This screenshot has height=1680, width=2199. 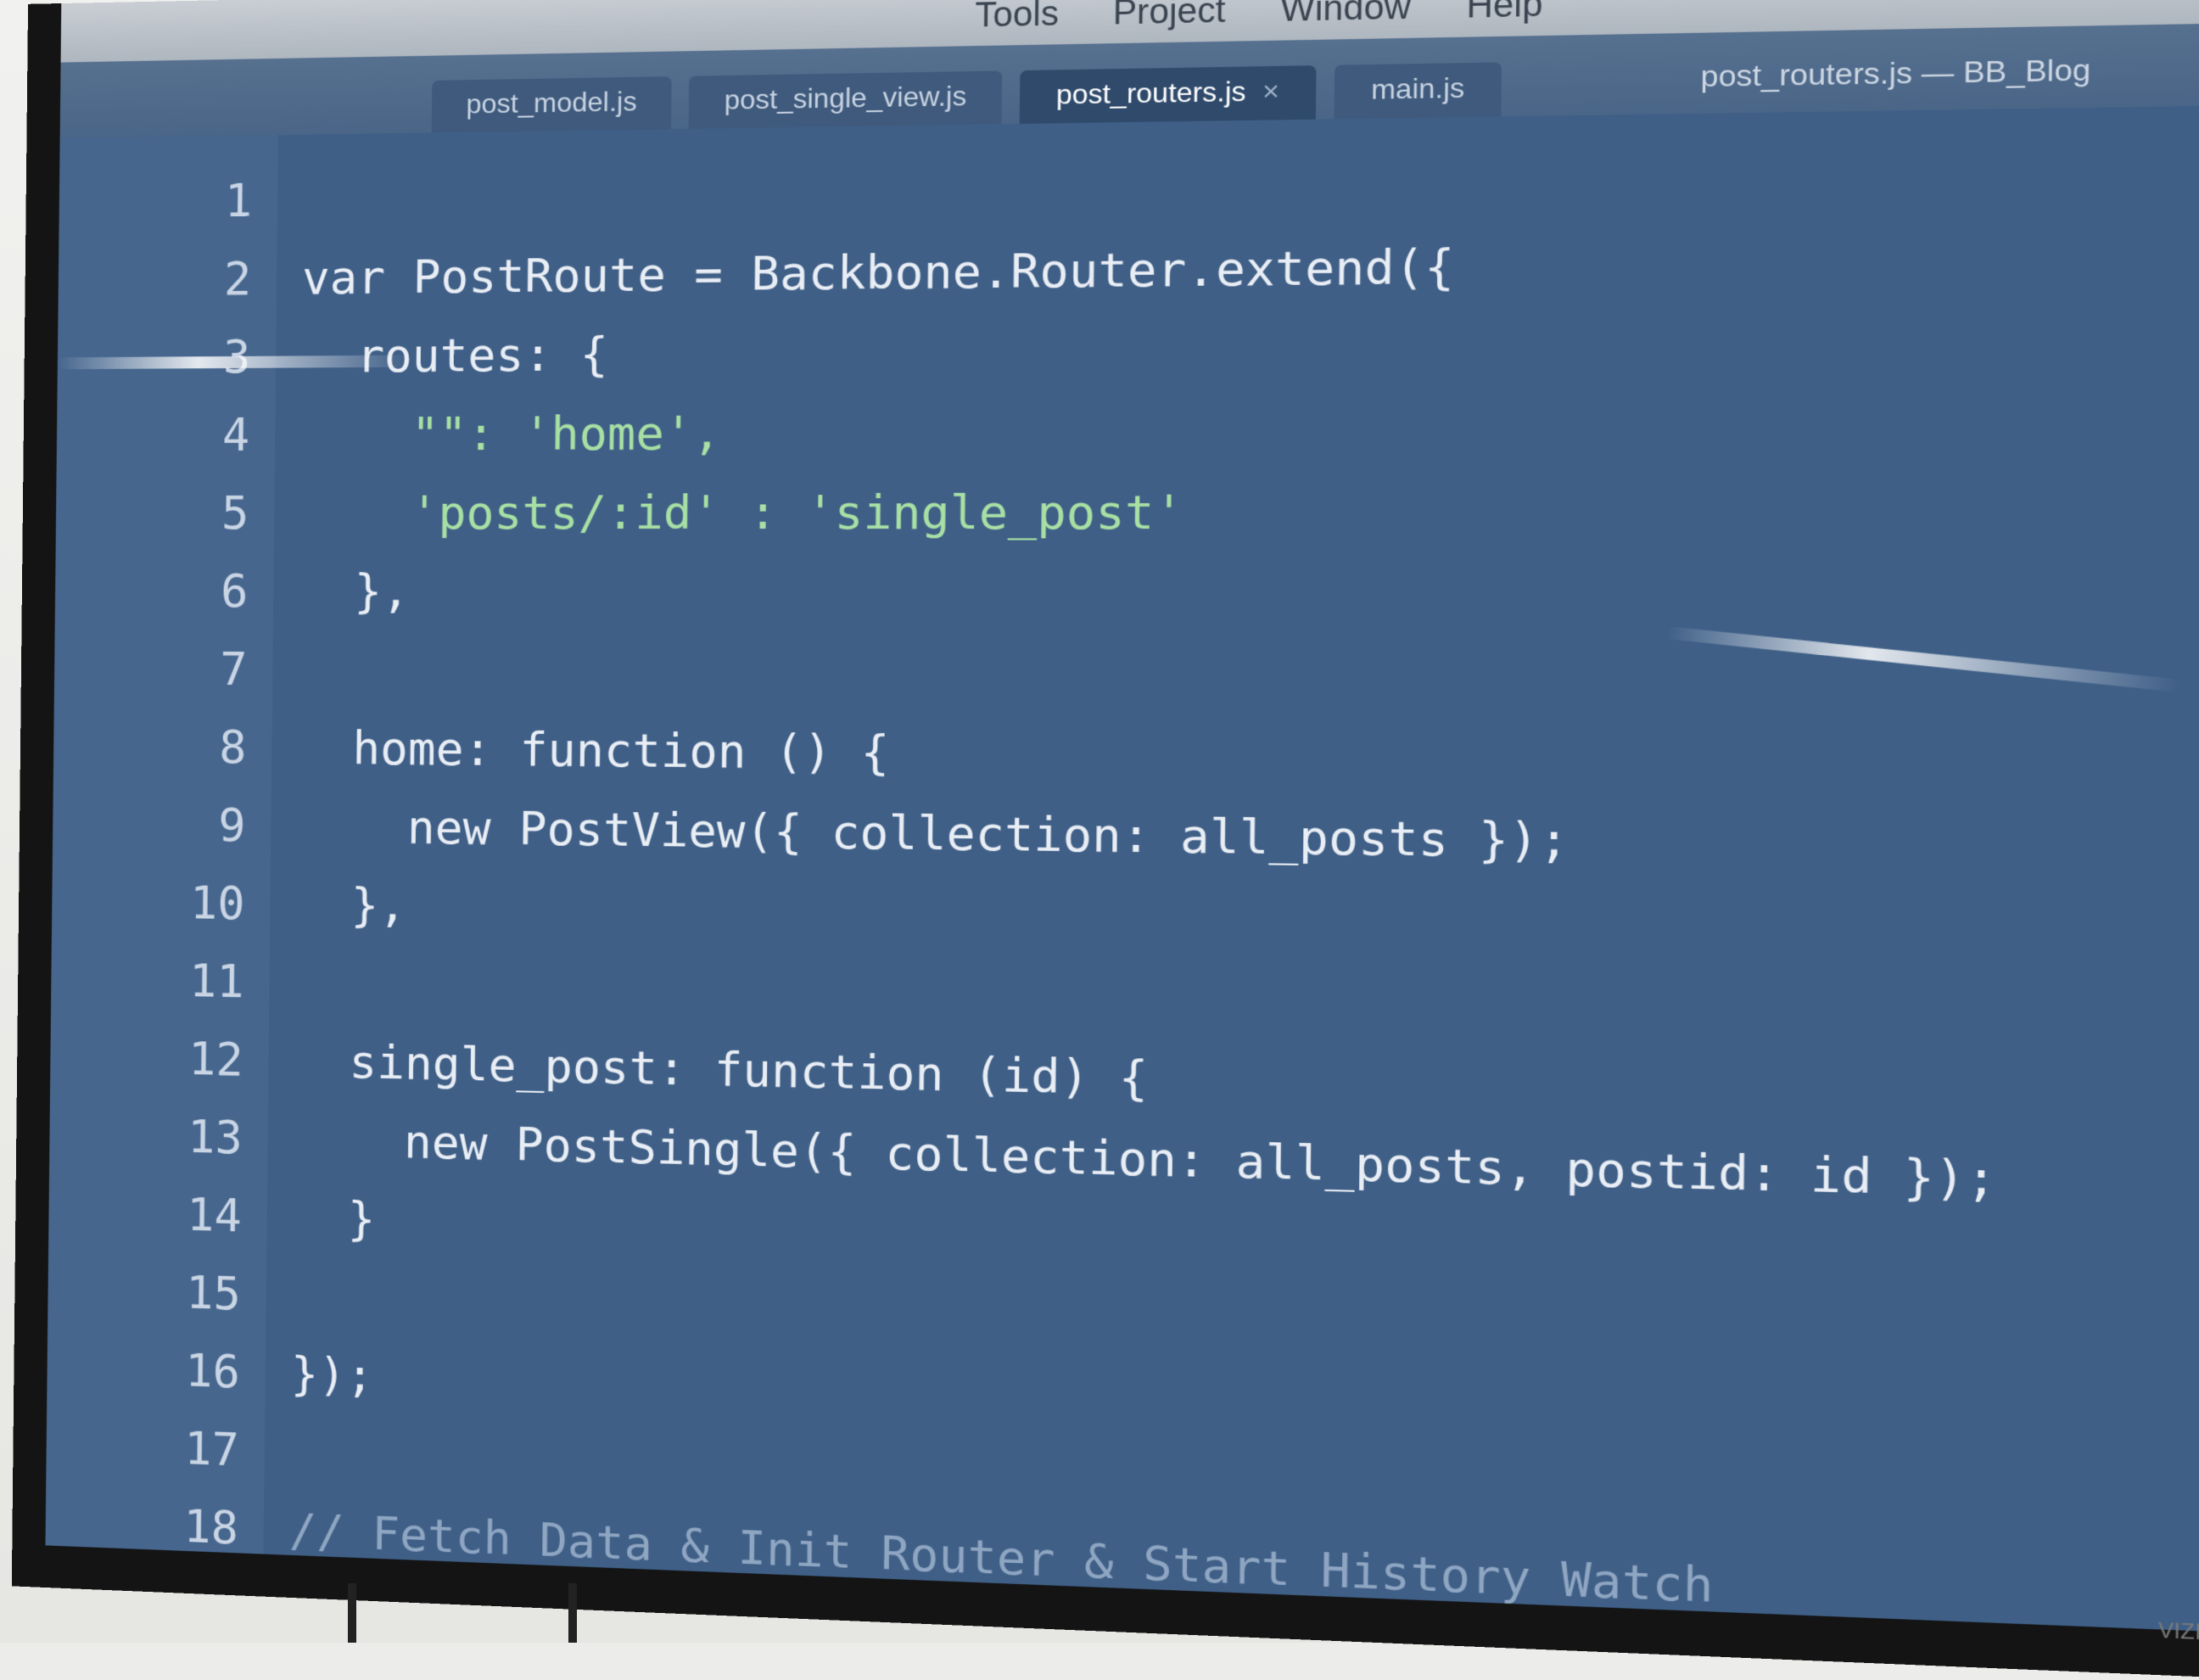 What do you see at coordinates (170, 1214) in the screenshot?
I see `line-number: 14` at bounding box center [170, 1214].